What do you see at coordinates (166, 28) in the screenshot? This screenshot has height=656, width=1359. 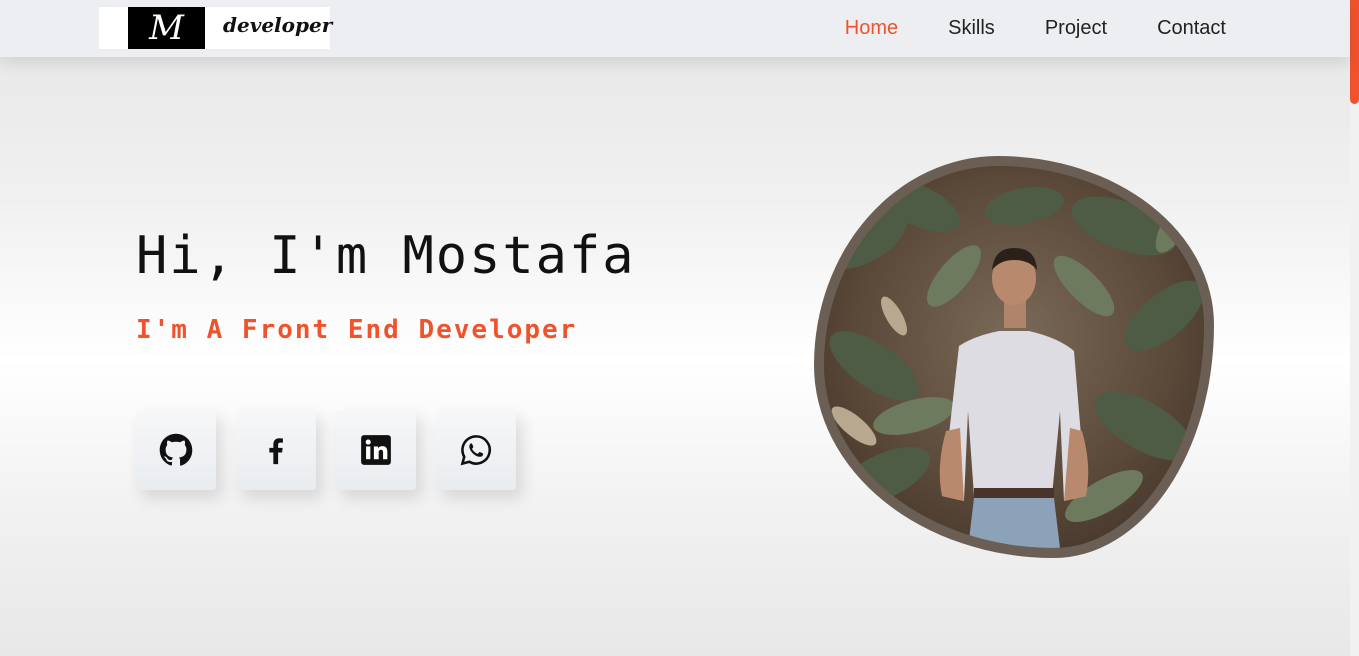 I see `logo-mark: M` at bounding box center [166, 28].